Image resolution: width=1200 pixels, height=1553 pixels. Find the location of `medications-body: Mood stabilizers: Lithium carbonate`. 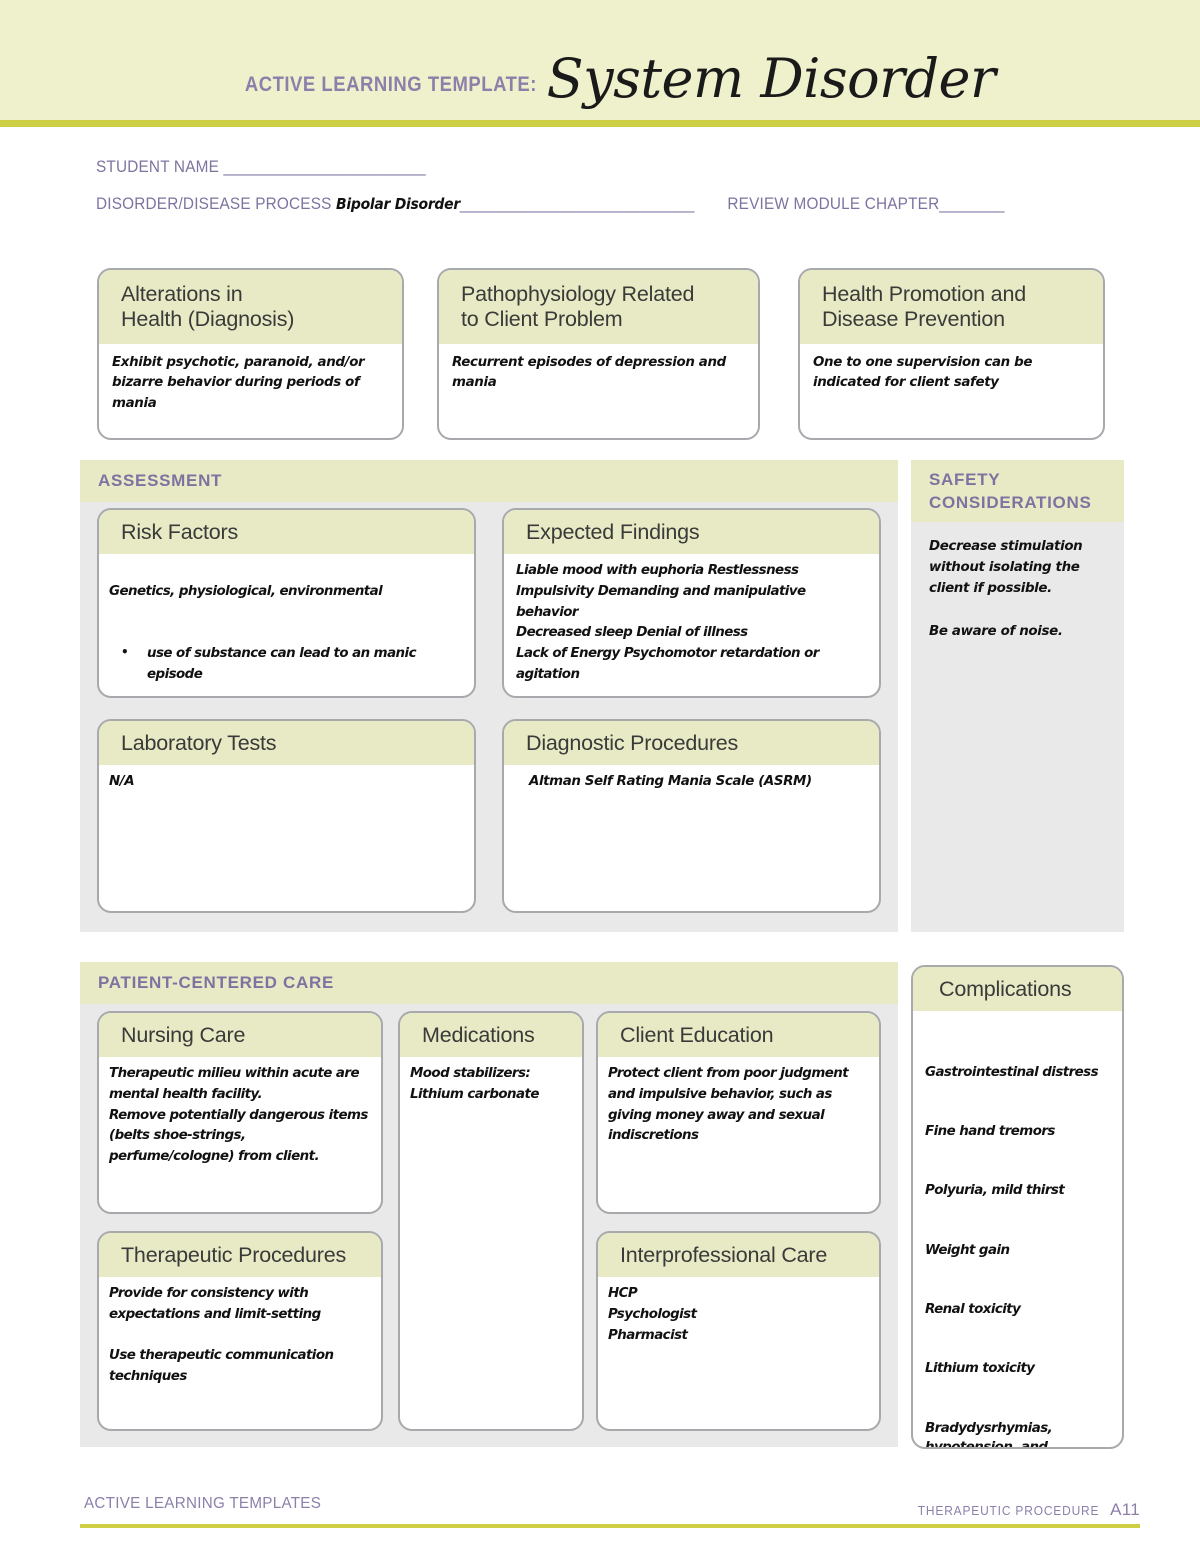

medications-body: Mood stabilizers: Lithium carbonate is located at coordinates (491, 1085).